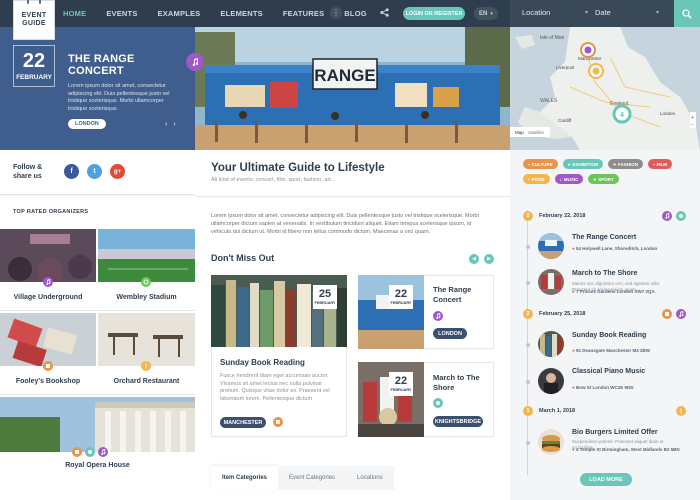 This screenshot has height=500, width=700. I want to click on event-day: 22, so click(401, 381).